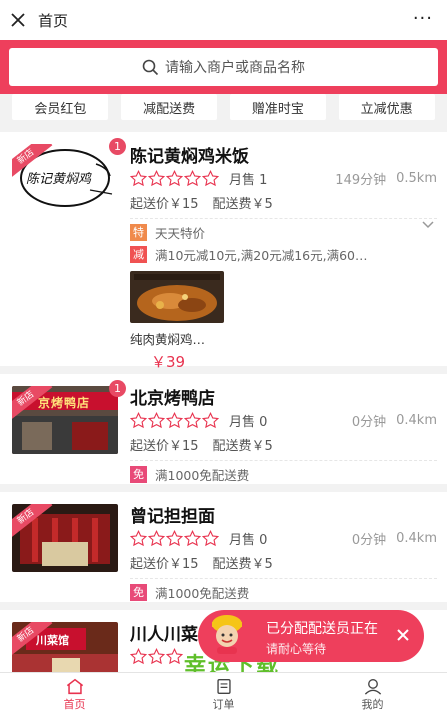  What do you see at coordinates (60, 107) in the screenshot?
I see `filter-member-coupon: 会员红包` at bounding box center [60, 107].